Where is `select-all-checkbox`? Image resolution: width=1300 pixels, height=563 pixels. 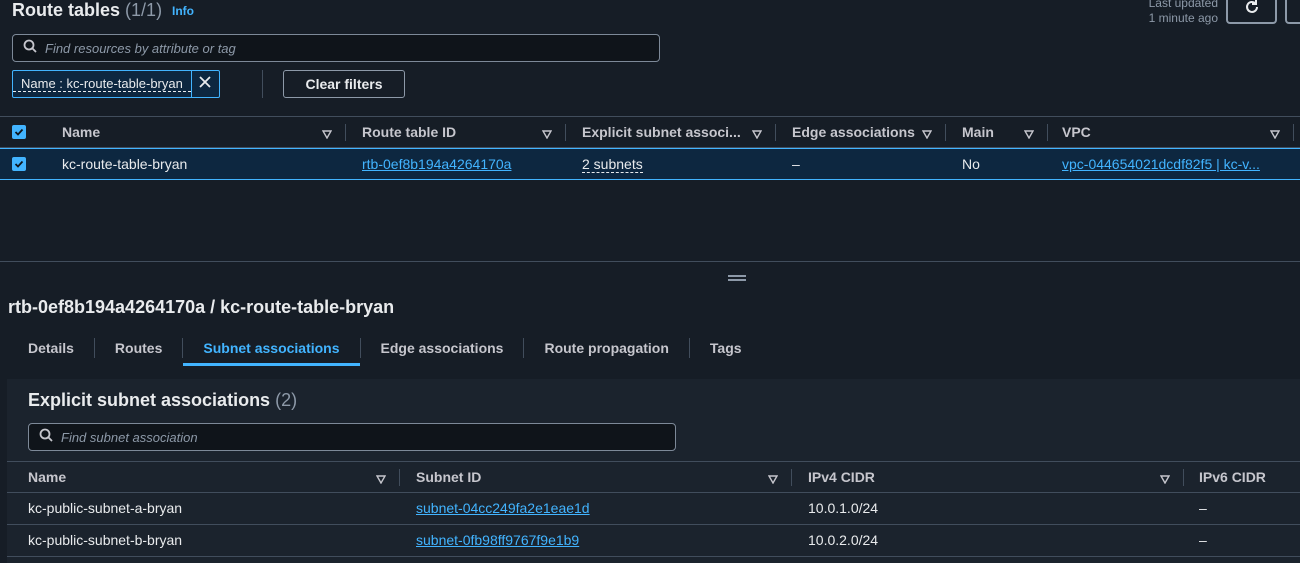
select-all-checkbox is located at coordinates (19, 132).